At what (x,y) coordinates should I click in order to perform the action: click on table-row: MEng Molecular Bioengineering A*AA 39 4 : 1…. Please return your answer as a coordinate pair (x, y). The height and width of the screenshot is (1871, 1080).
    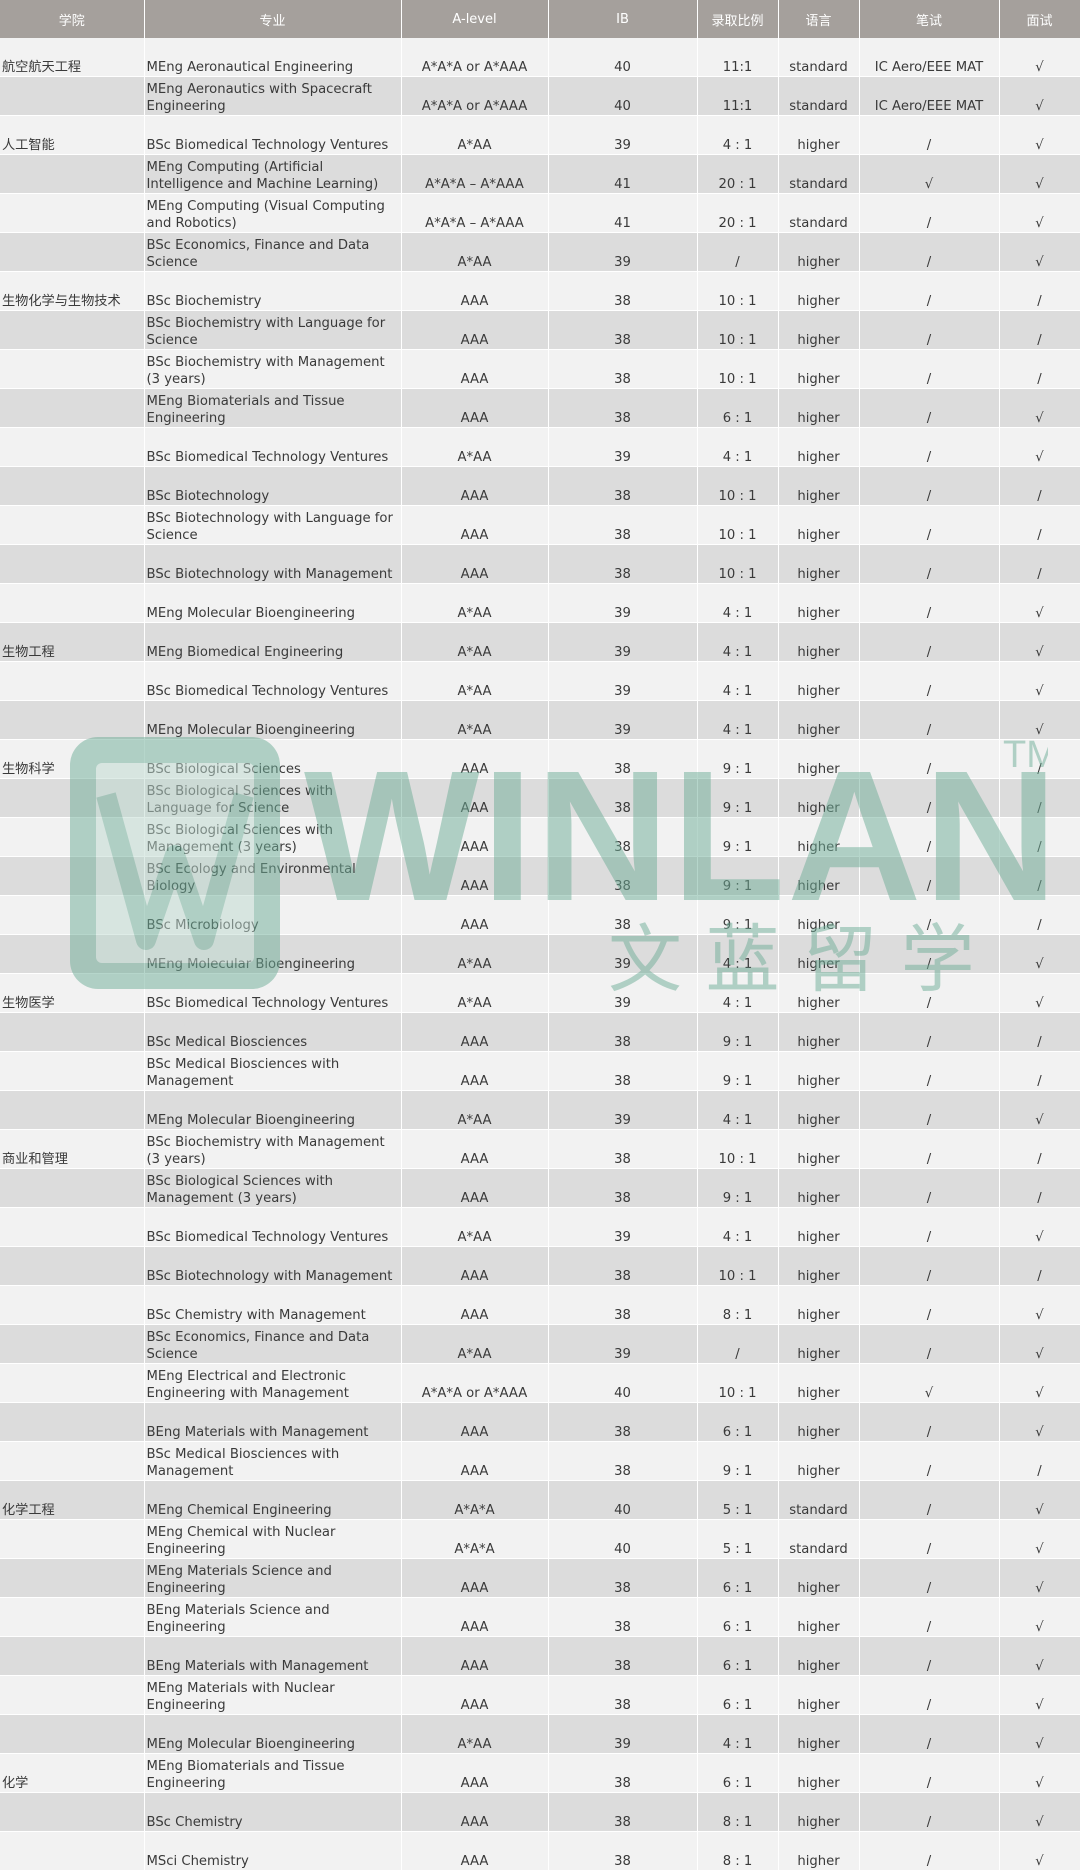
    Looking at the image, I should click on (540, 954).